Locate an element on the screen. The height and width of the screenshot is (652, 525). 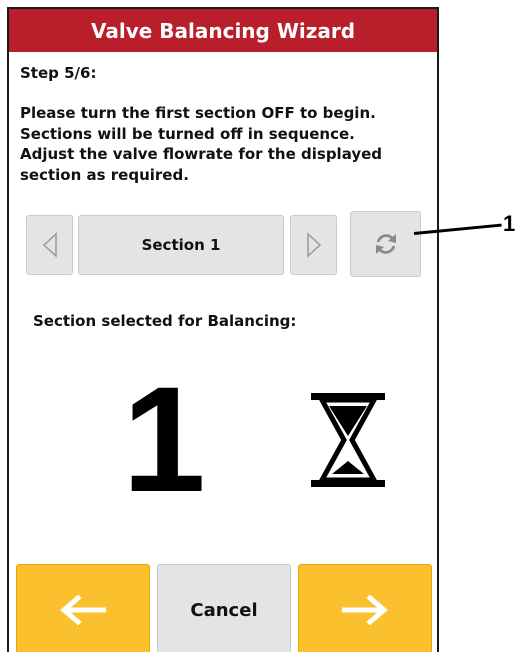
refresh-icon is located at coordinates (385, 244).